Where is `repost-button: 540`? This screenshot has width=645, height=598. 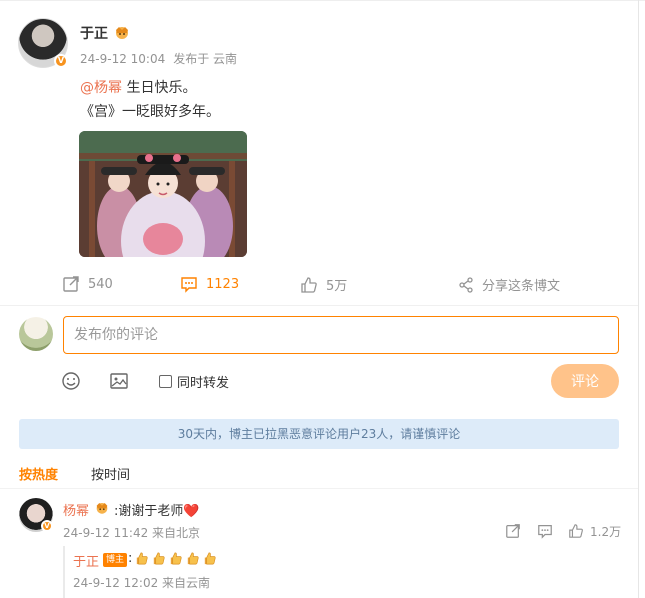
repost-button: 540 is located at coordinates (87, 284).